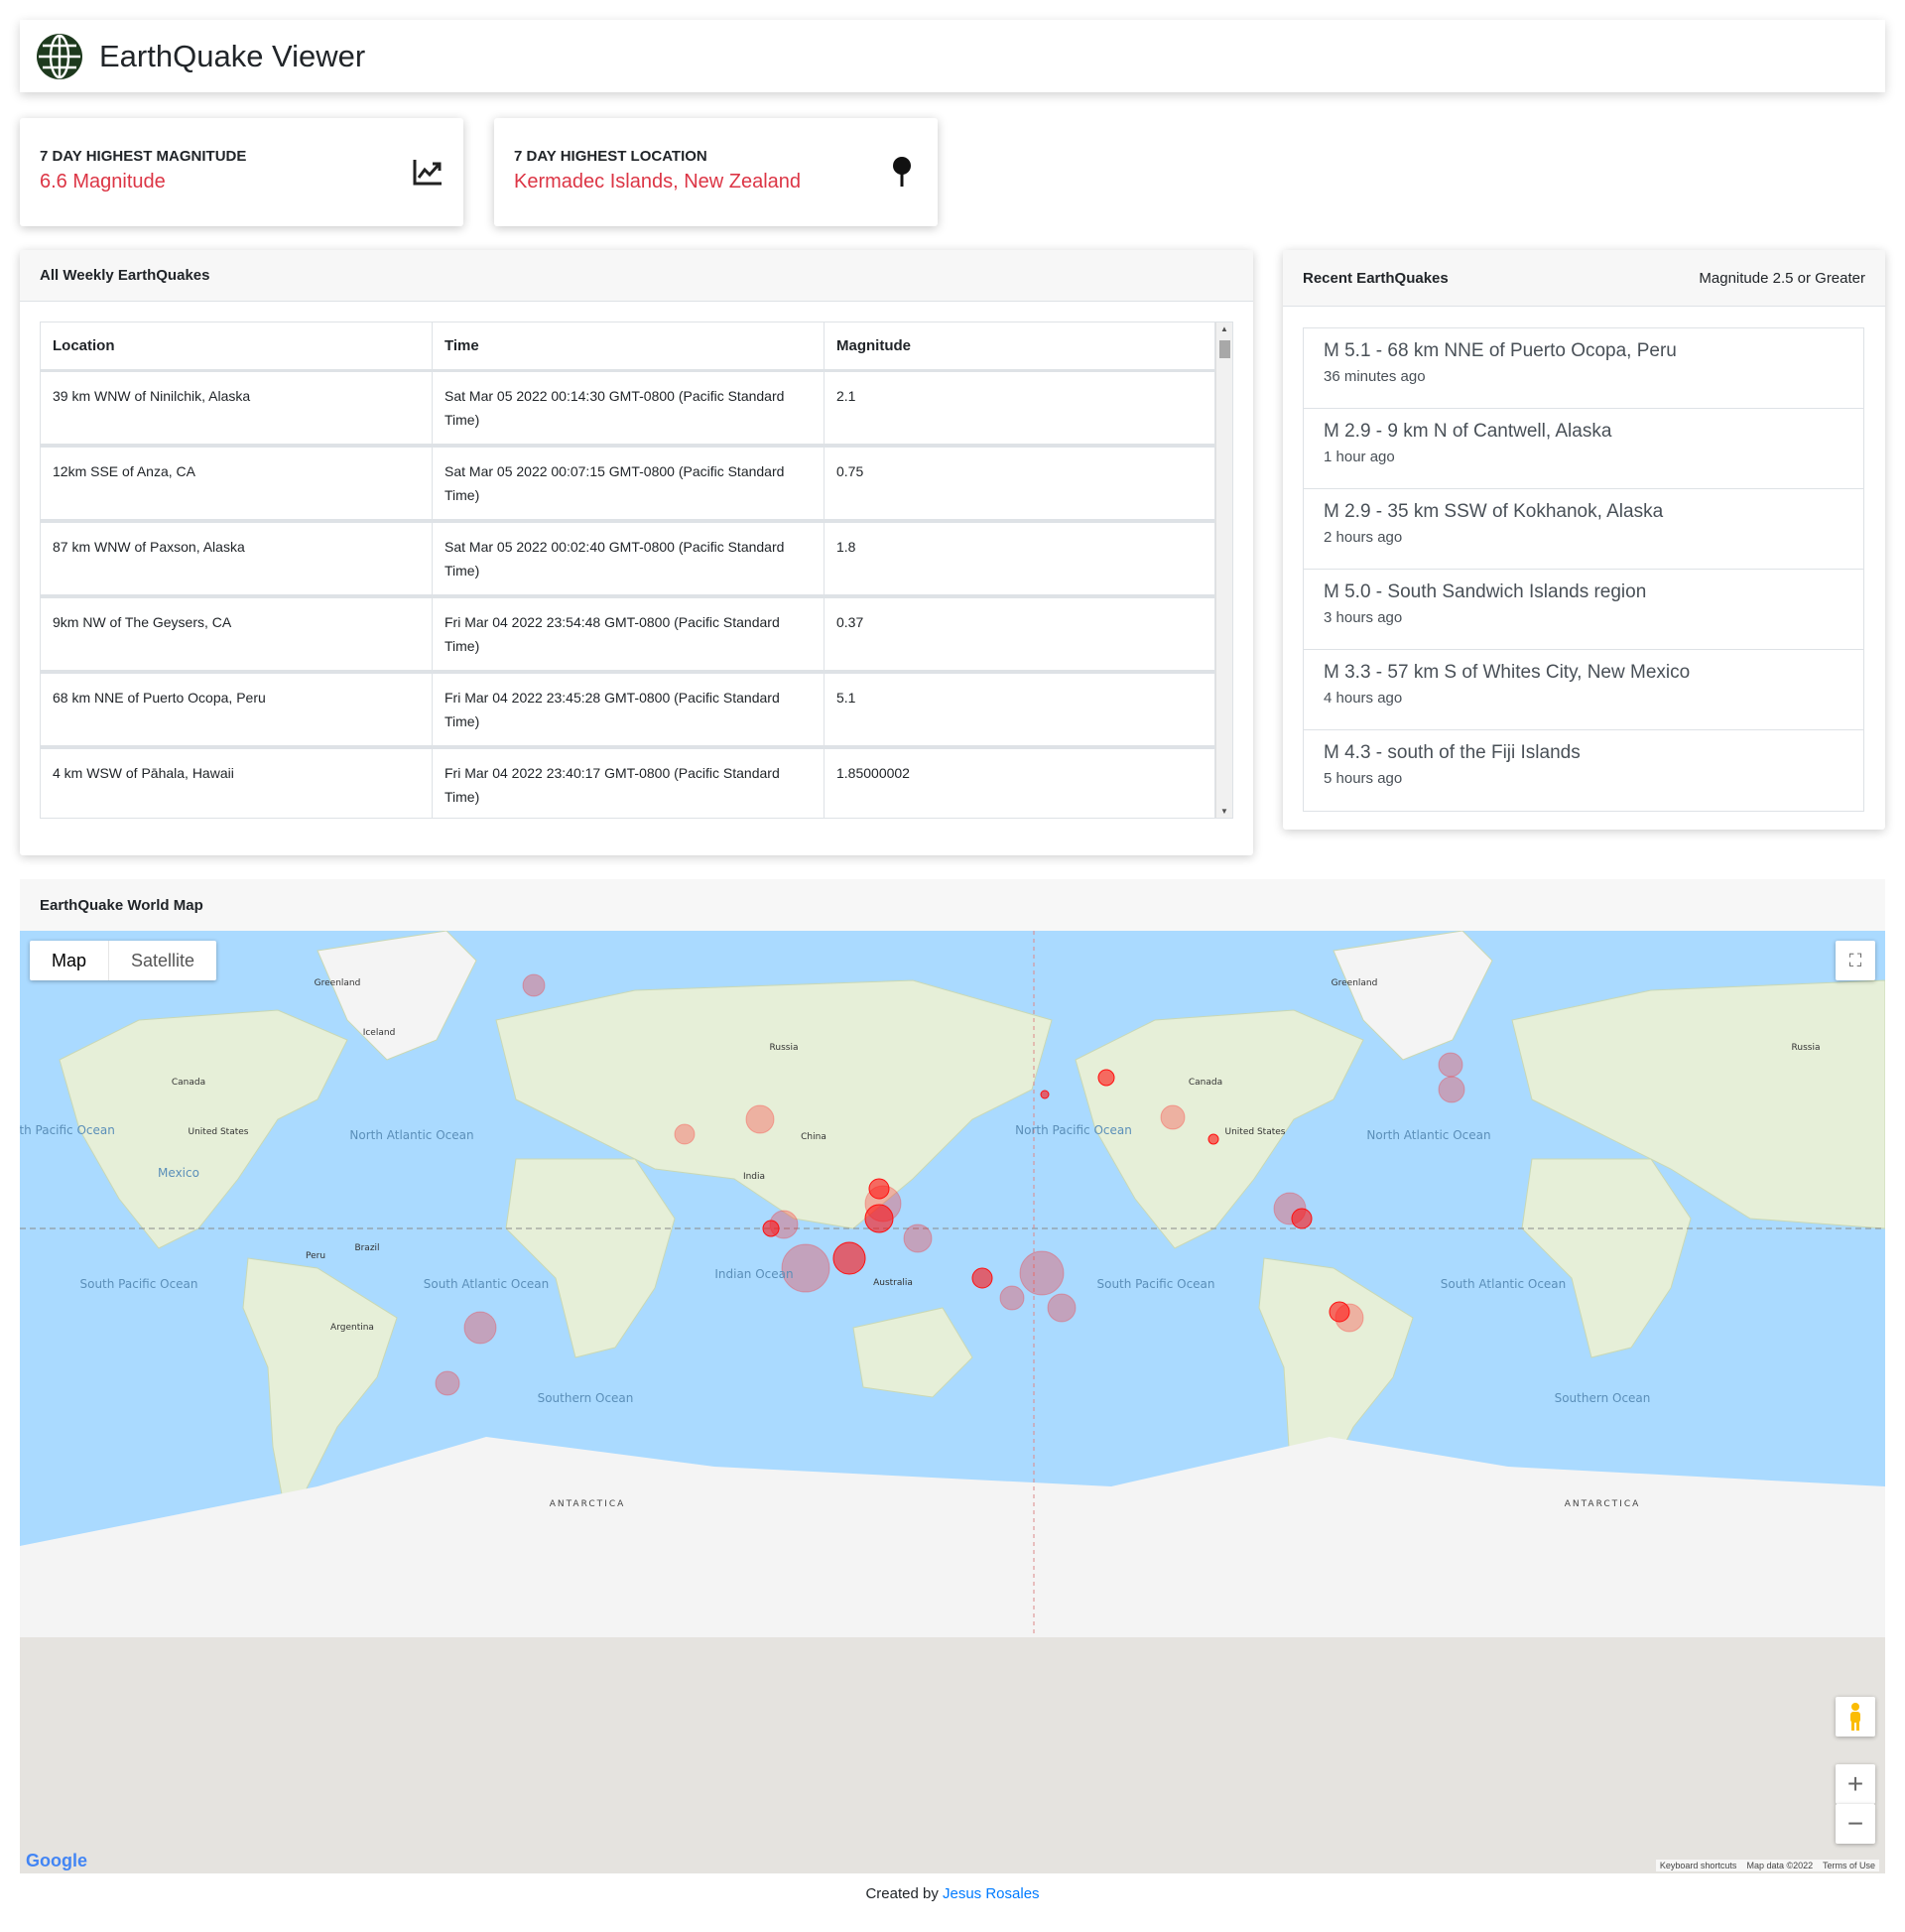 This screenshot has width=1905, height=1932. Describe the element at coordinates (1020, 712) in the screenshot. I see `cell-magnitude: 5.1` at that location.